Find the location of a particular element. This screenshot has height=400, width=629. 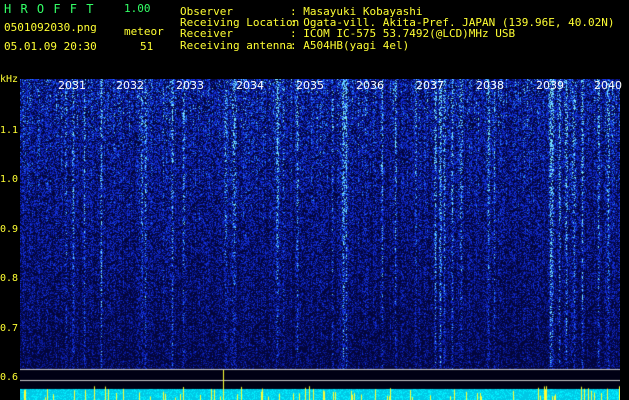

y-tick-label: 1.1 is located at coordinates (9, 130).